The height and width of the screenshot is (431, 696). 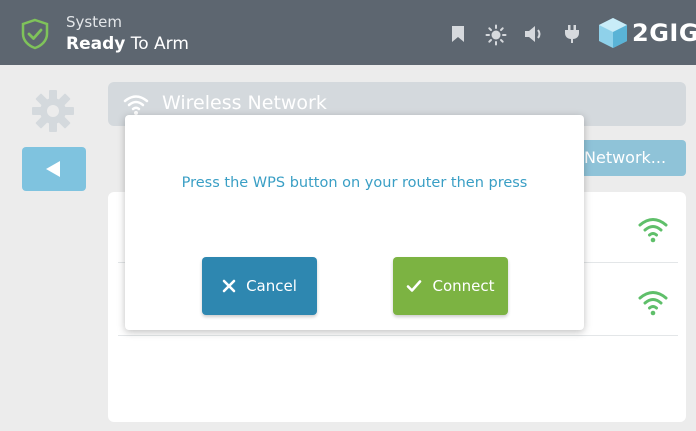 I want to click on back-button, so click(x=54, y=169).